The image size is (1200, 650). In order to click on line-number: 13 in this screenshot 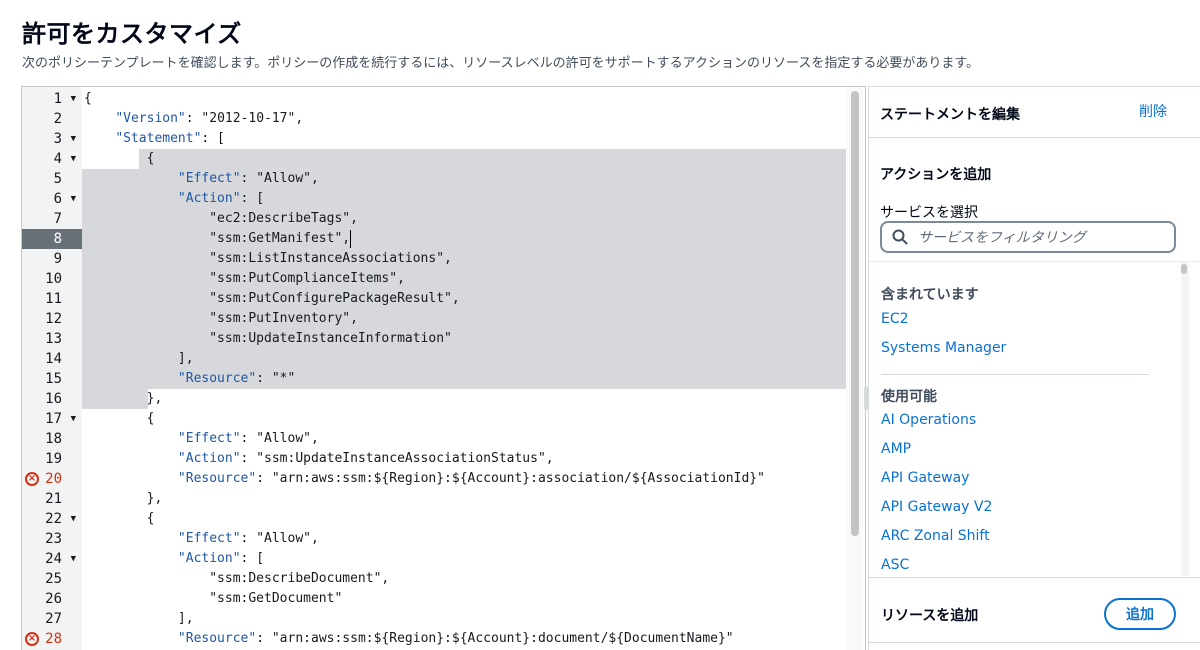, I will do `click(52, 339)`.